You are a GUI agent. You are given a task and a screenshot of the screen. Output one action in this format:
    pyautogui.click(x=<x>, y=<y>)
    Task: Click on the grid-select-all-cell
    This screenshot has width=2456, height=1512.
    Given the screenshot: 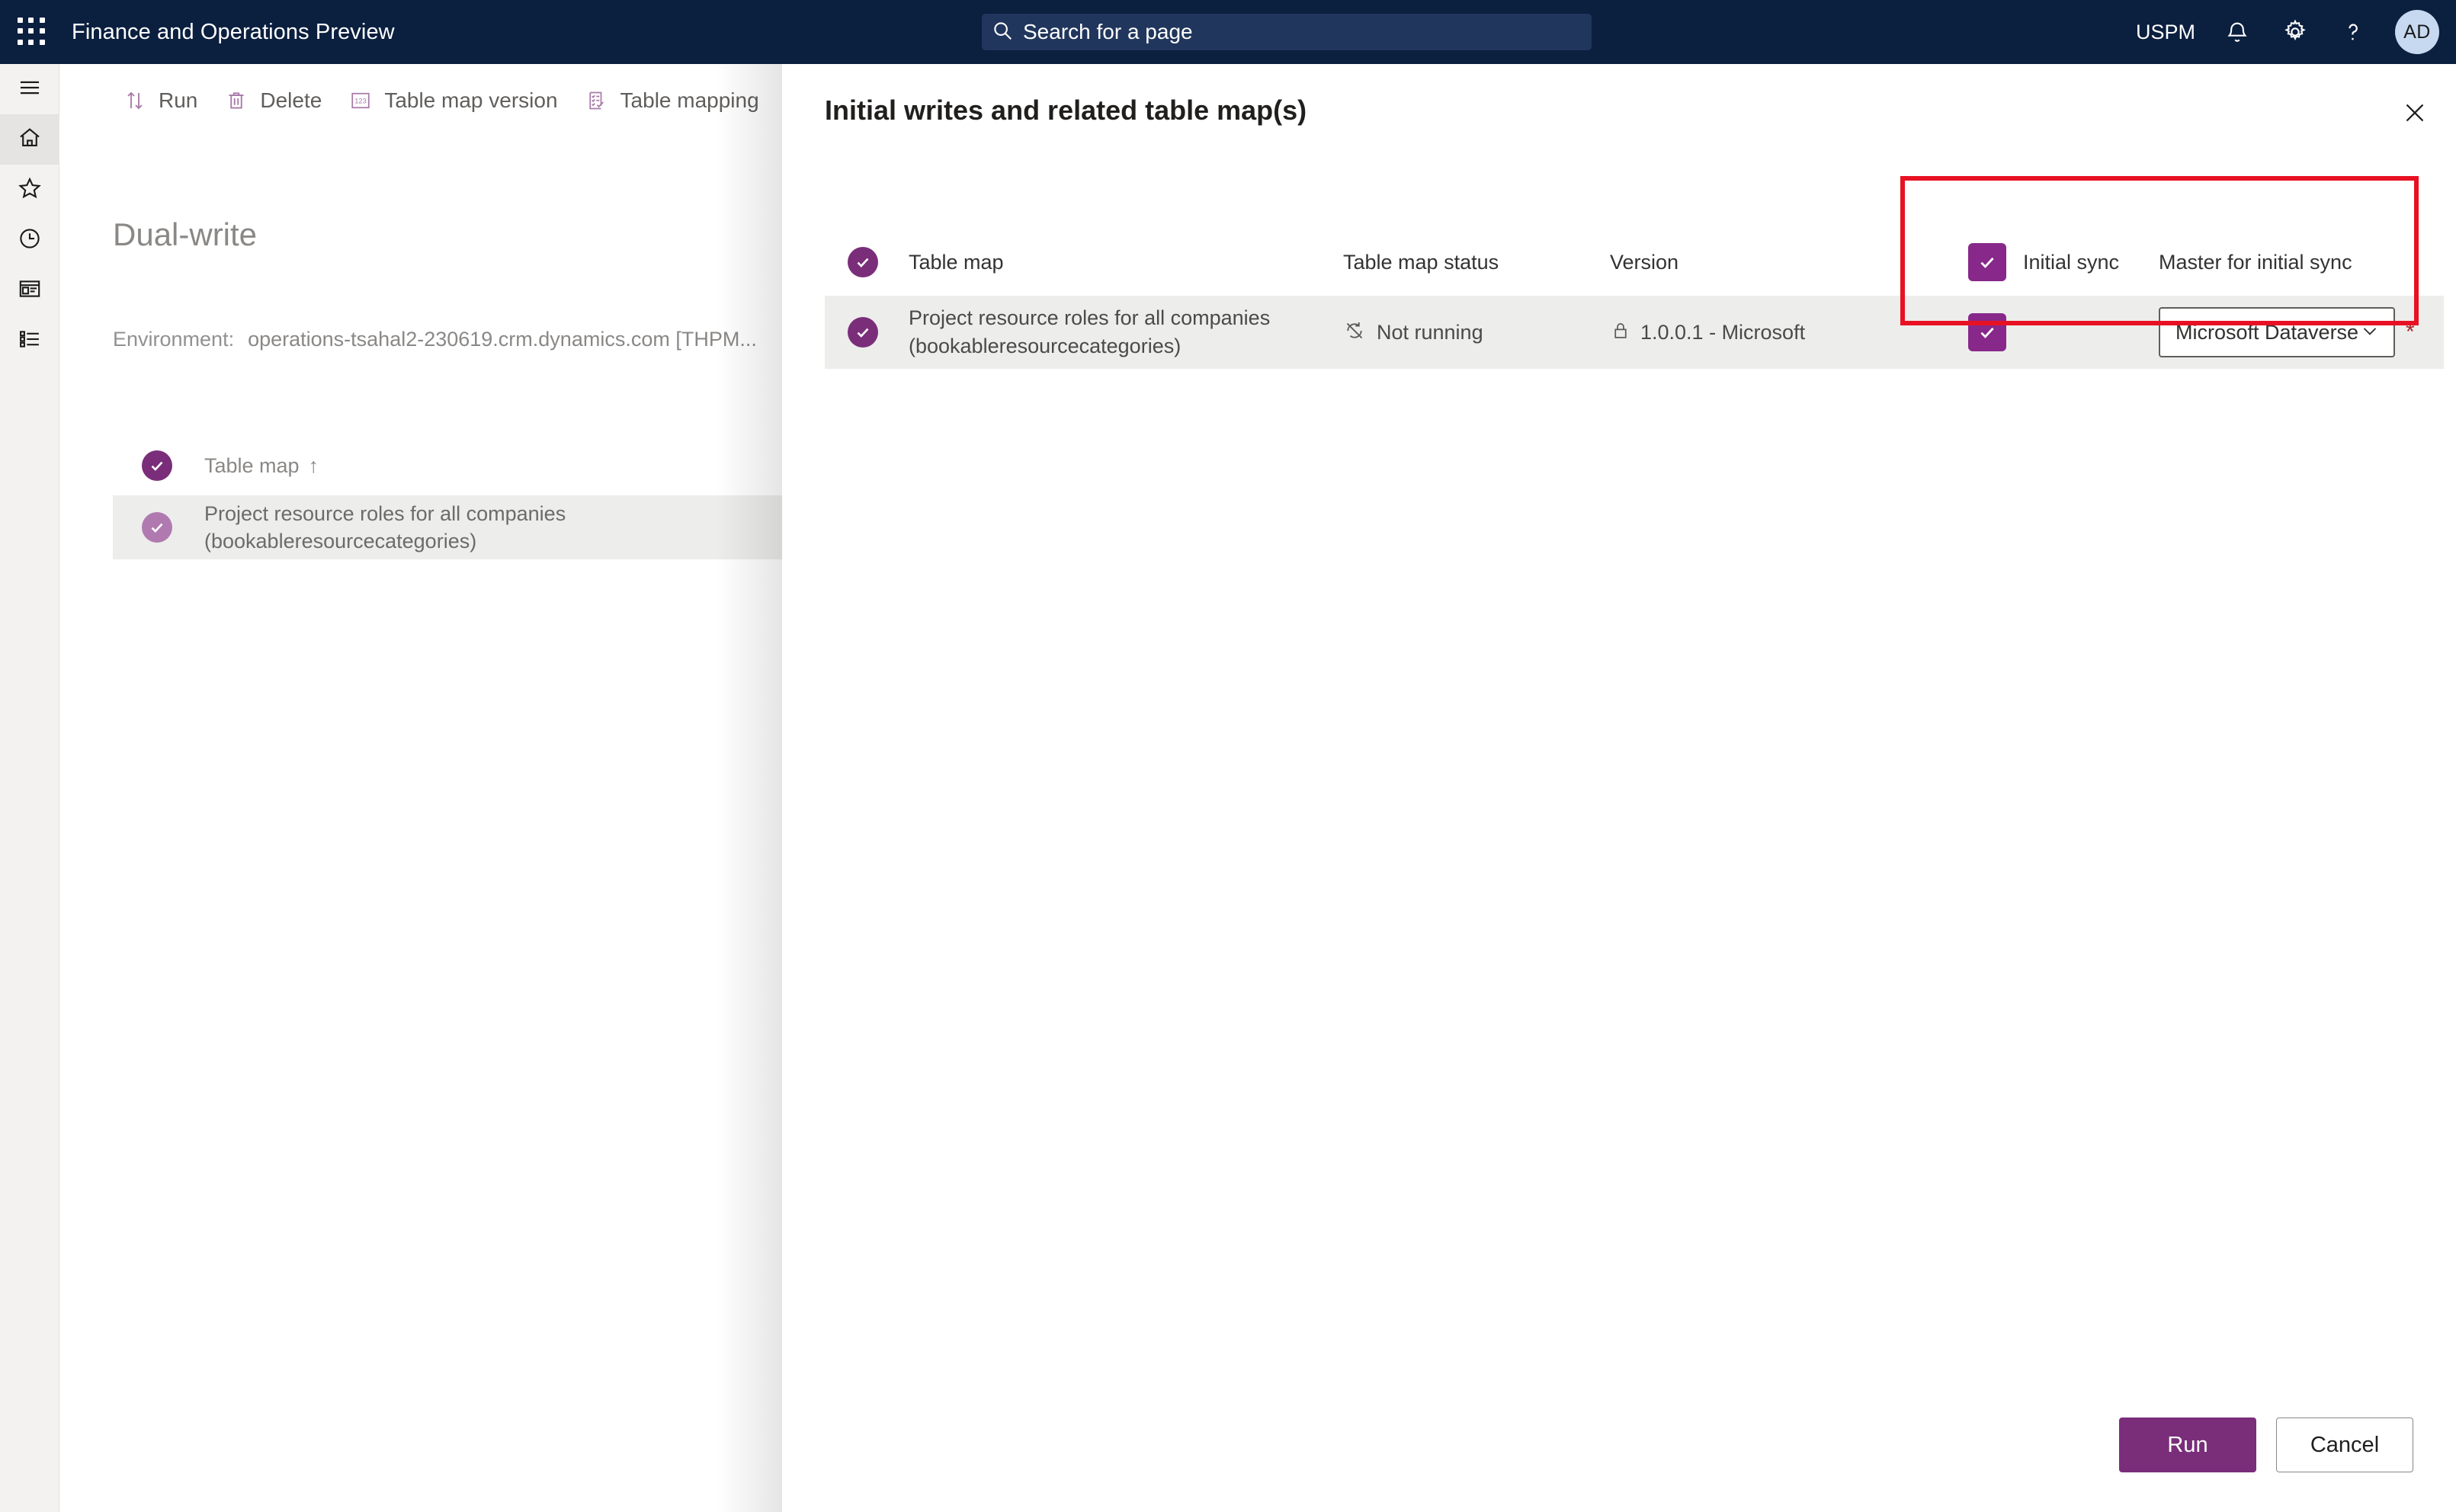 What is the action you would take?
    pyautogui.click(x=867, y=262)
    